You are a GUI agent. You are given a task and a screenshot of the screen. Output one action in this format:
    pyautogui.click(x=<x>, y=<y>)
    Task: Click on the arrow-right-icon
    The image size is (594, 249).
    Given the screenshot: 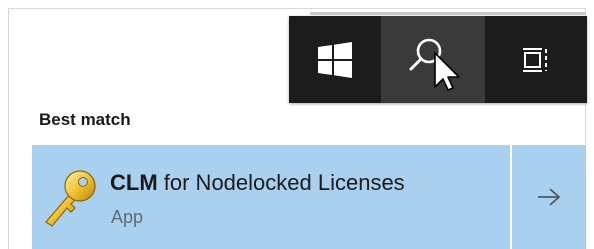 What is the action you would take?
    pyautogui.click(x=549, y=197)
    